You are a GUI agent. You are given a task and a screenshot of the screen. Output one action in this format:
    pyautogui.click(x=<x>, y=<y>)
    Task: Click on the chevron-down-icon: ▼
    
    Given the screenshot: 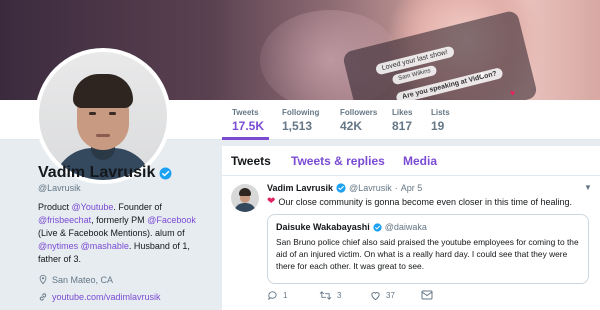 What is the action you would take?
    pyautogui.click(x=588, y=187)
    